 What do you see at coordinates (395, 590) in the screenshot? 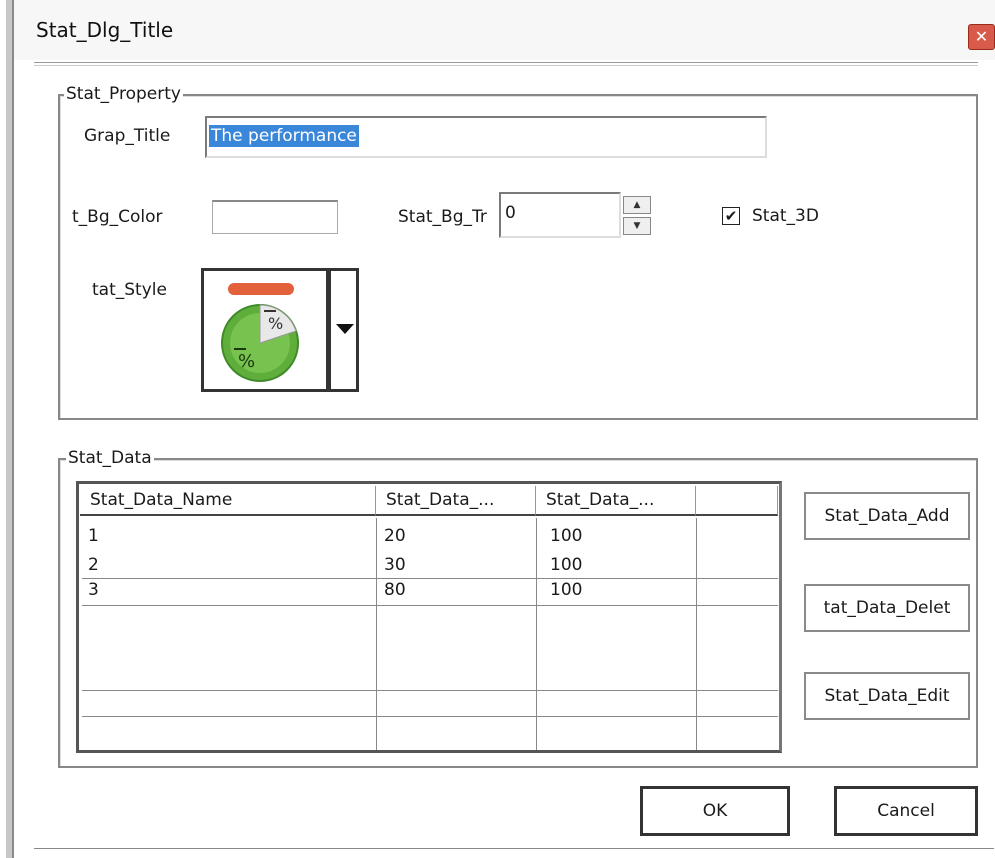
I see `table-cell: 80` at bounding box center [395, 590].